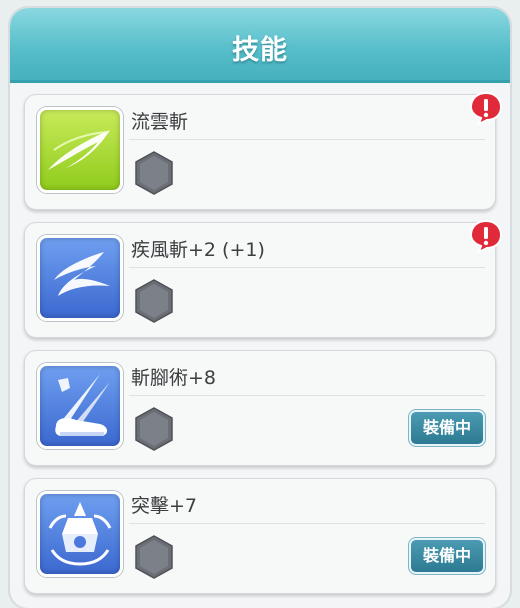  Describe the element at coordinates (164, 506) in the screenshot. I see `skill-name: 突擊+7` at that location.